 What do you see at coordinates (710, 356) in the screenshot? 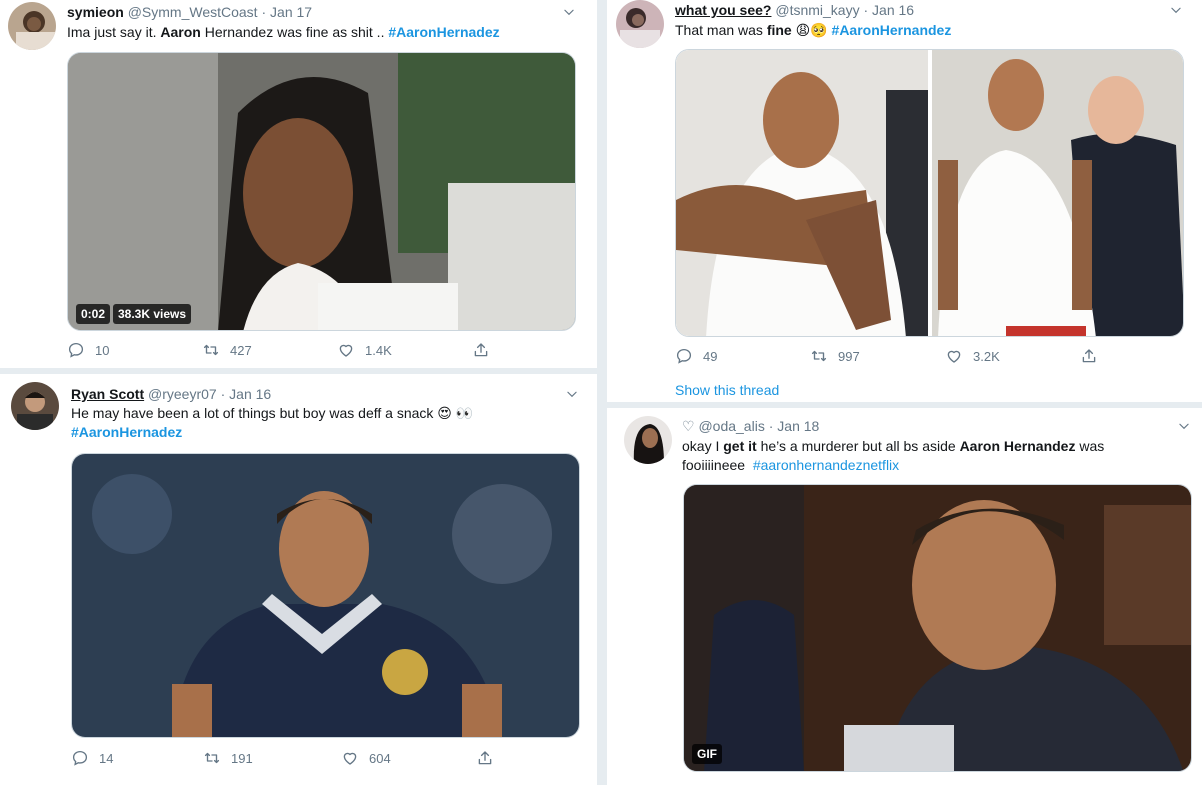
I see `reply-count: 49` at bounding box center [710, 356].